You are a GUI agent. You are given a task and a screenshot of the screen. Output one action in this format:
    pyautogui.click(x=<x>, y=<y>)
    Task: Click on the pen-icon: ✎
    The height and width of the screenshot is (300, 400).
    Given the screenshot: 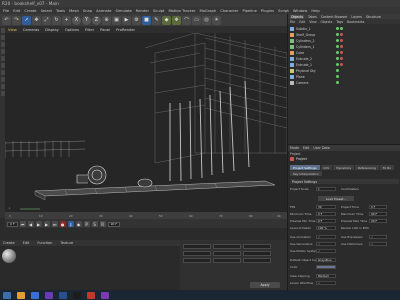 What is the action you would take?
    pyautogui.click(x=156, y=20)
    